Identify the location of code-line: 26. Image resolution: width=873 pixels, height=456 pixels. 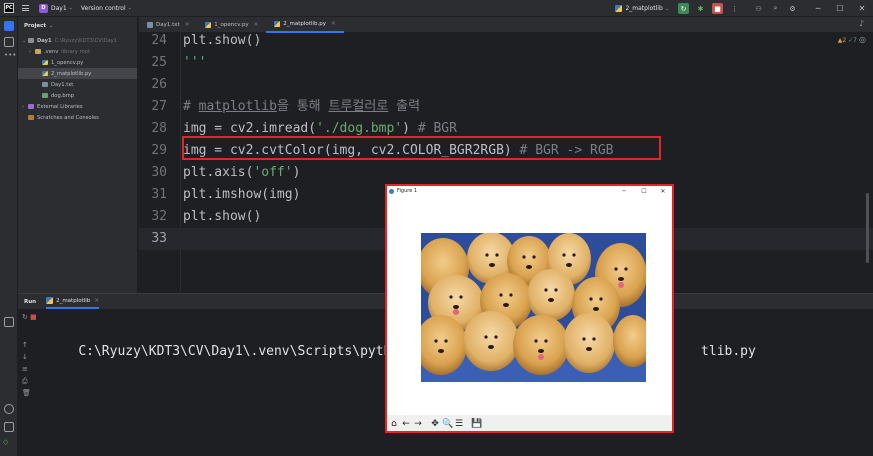
(506, 85).